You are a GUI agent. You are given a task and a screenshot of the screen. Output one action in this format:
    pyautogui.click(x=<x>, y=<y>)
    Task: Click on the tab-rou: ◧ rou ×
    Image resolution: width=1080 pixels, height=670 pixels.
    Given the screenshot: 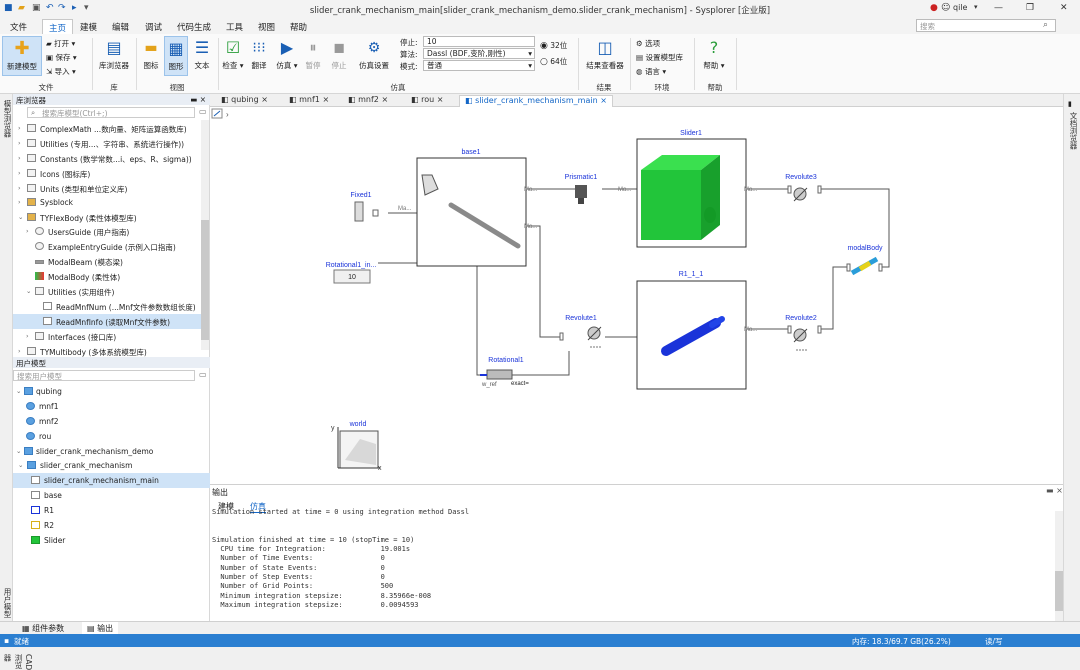 What is the action you would take?
    pyautogui.click(x=427, y=101)
    